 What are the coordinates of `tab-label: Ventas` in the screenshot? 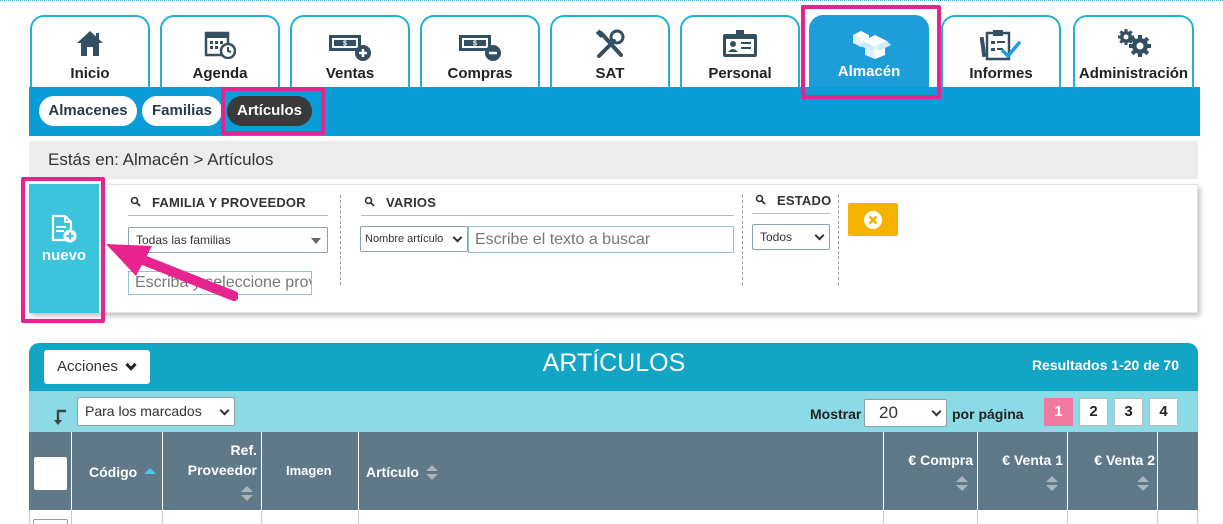 It's located at (350, 73).